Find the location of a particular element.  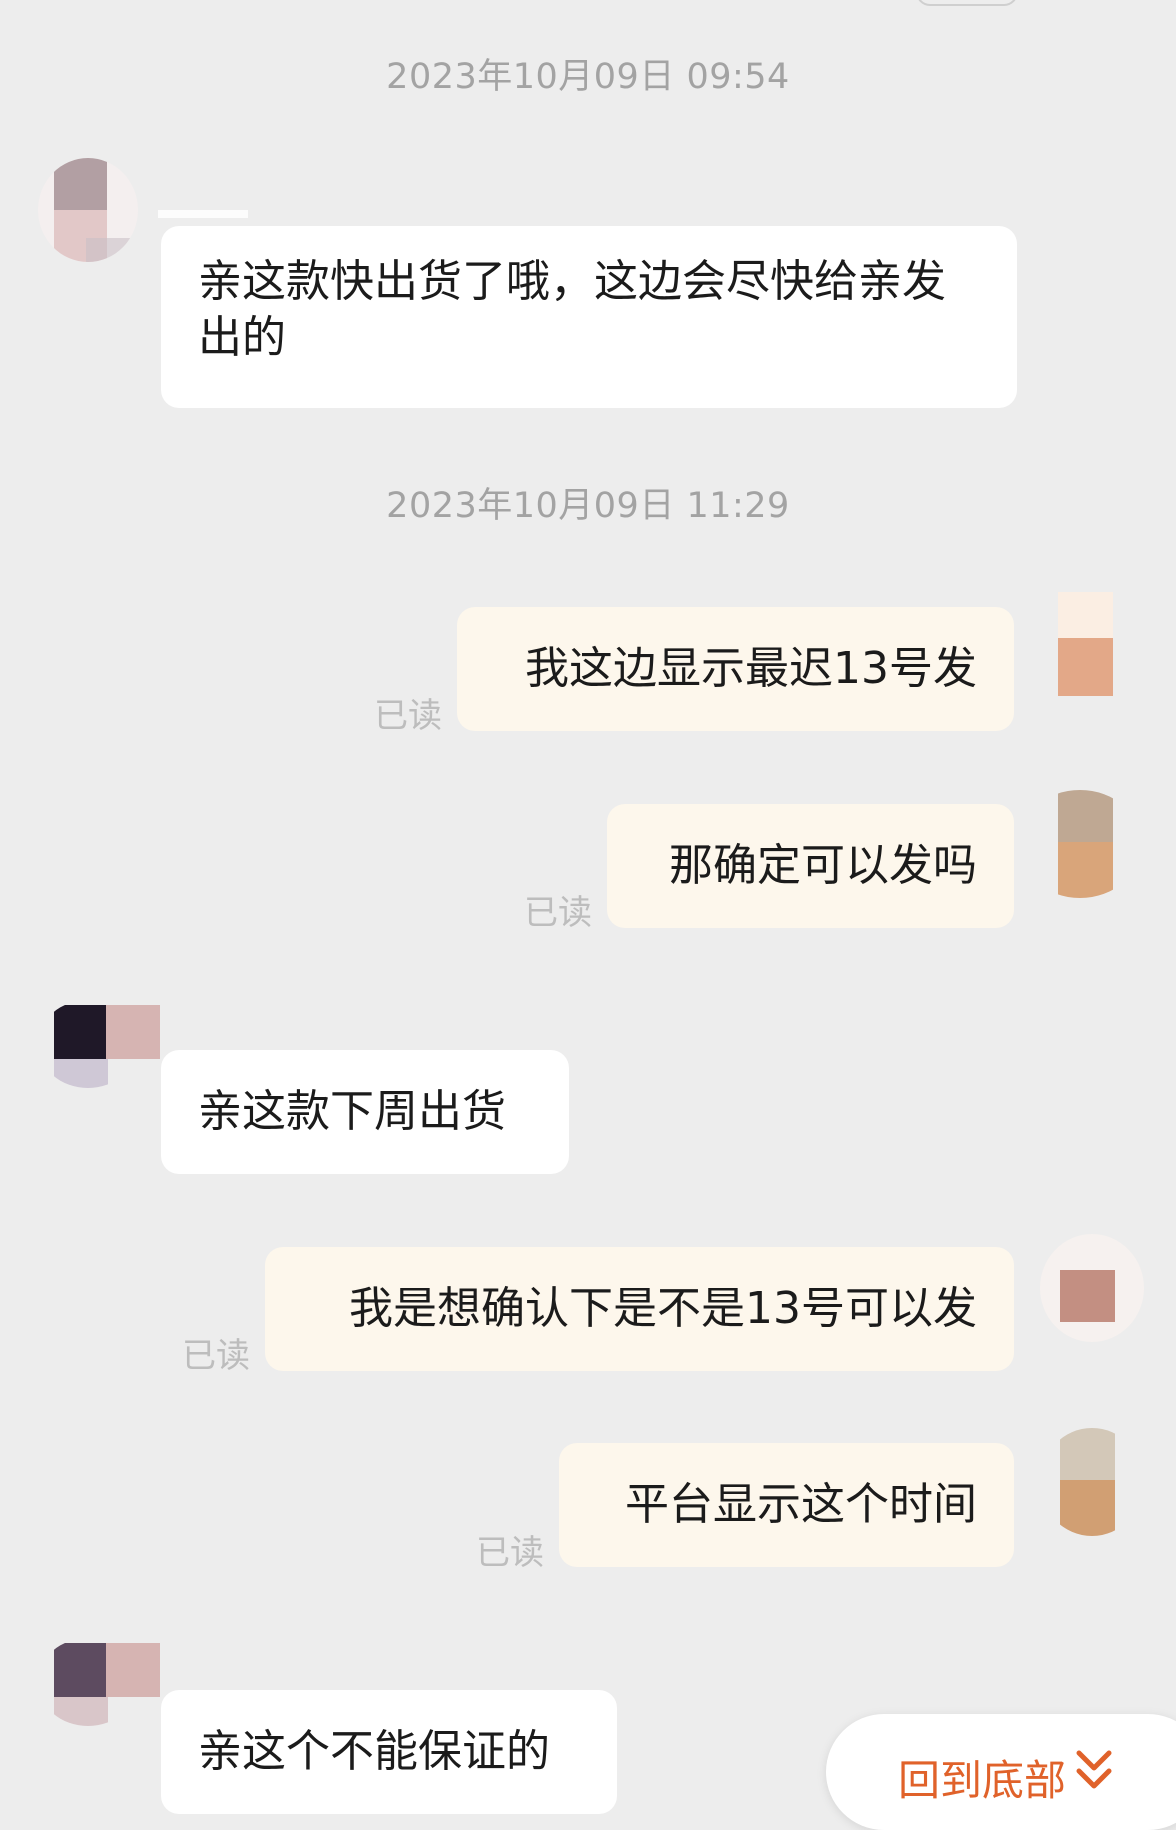

message-text: 我是想确认下是不是13号可以发 is located at coordinates (663, 1308).